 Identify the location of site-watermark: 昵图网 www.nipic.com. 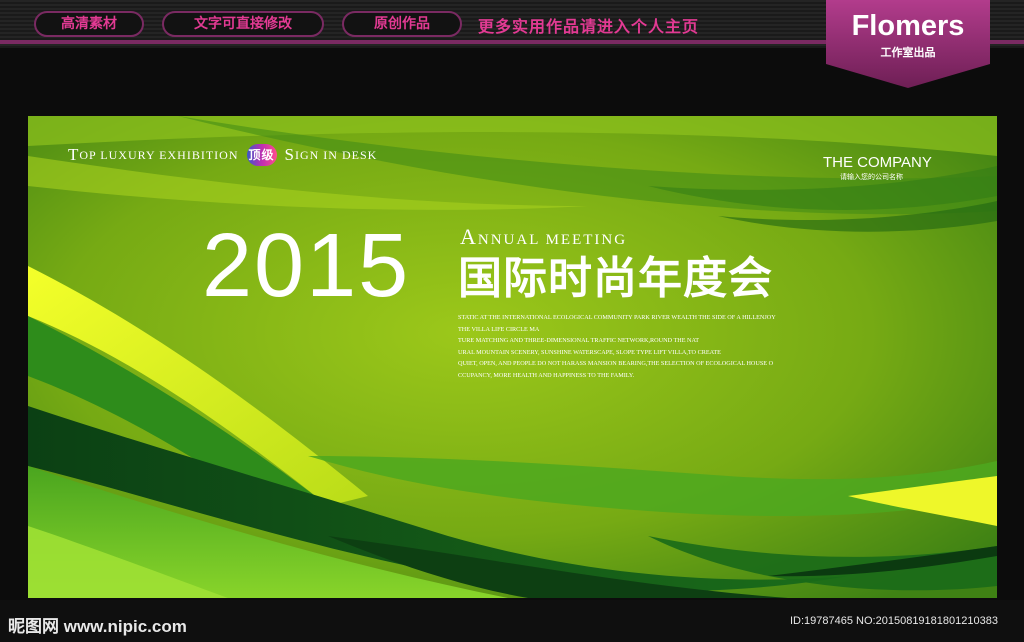
(97, 624).